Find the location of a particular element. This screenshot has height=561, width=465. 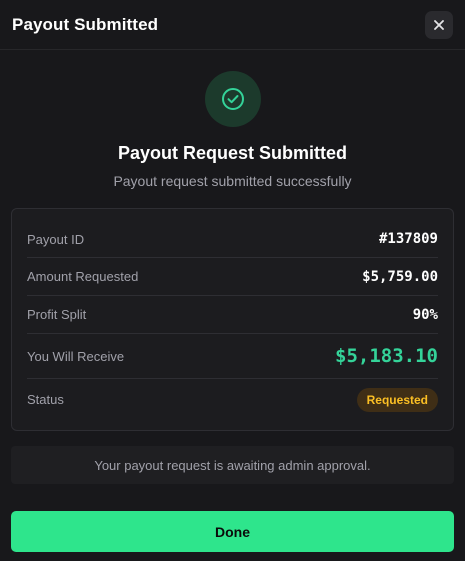

payout-id-value: #137809 is located at coordinates (408, 239).